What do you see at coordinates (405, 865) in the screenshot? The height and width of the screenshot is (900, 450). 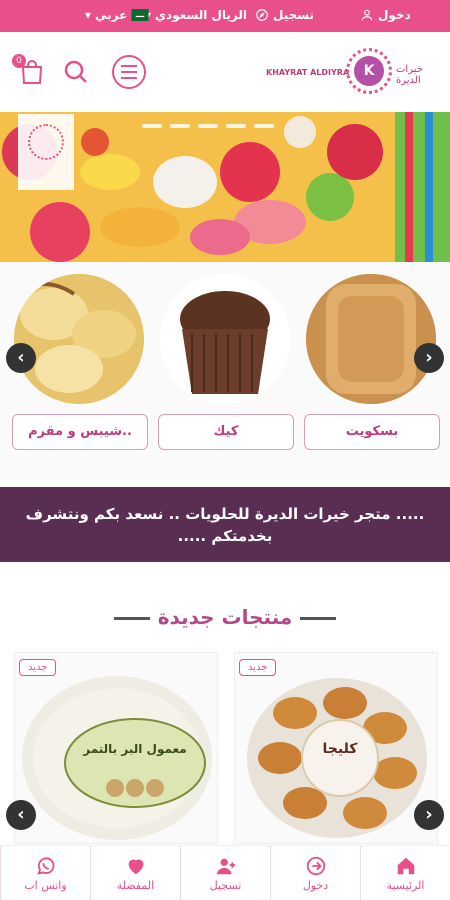 I see `home-icon` at bounding box center [405, 865].